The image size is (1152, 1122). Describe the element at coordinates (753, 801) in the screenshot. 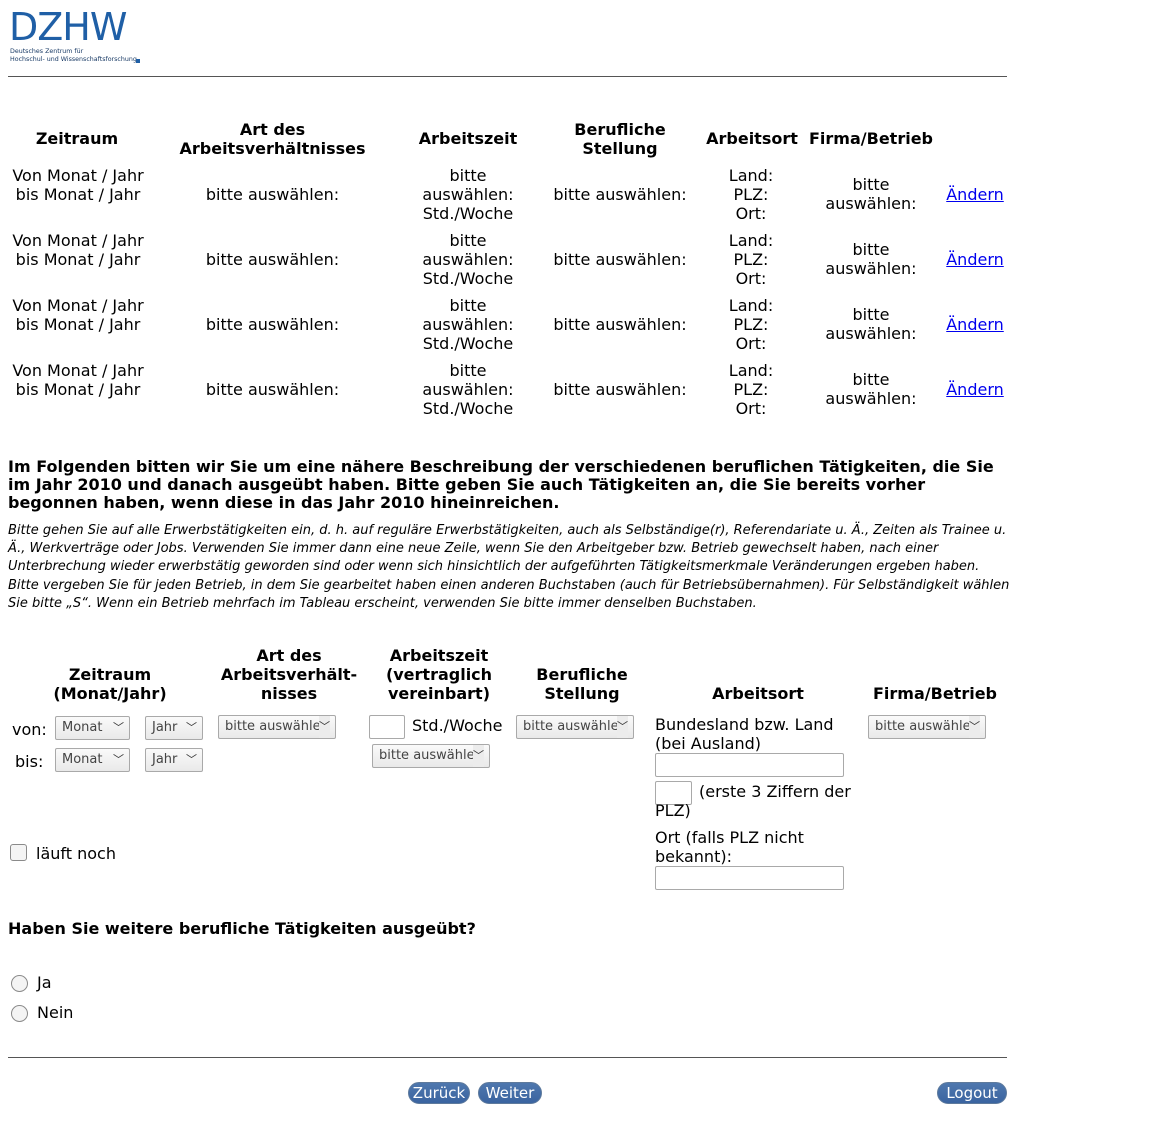

I see `plz-label: (erste 3 Ziffern der PLZ)` at that location.